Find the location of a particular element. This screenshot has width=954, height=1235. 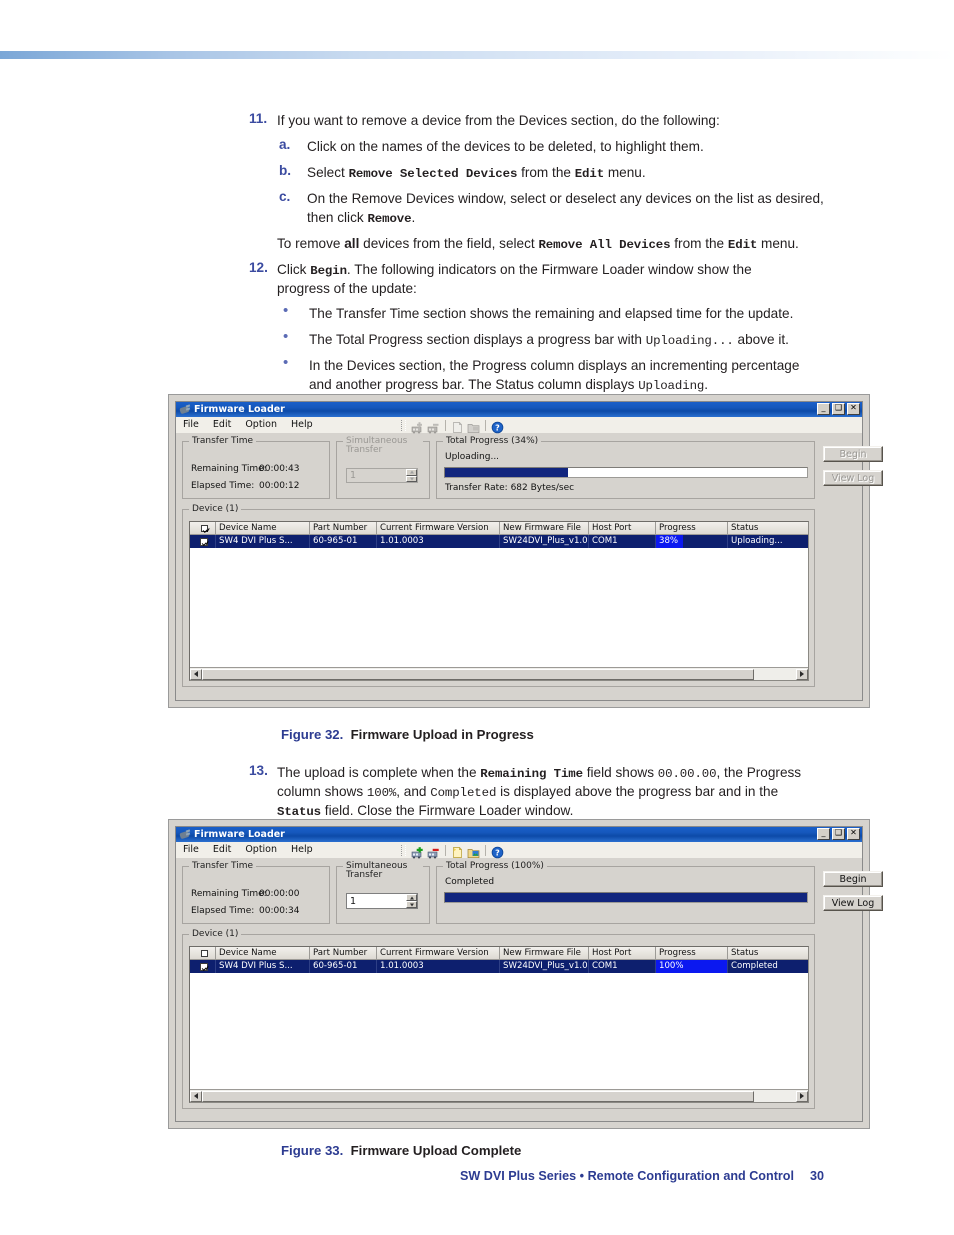

column-new-firmware-file-2: New Firmware File is located at coordinates (544, 953).